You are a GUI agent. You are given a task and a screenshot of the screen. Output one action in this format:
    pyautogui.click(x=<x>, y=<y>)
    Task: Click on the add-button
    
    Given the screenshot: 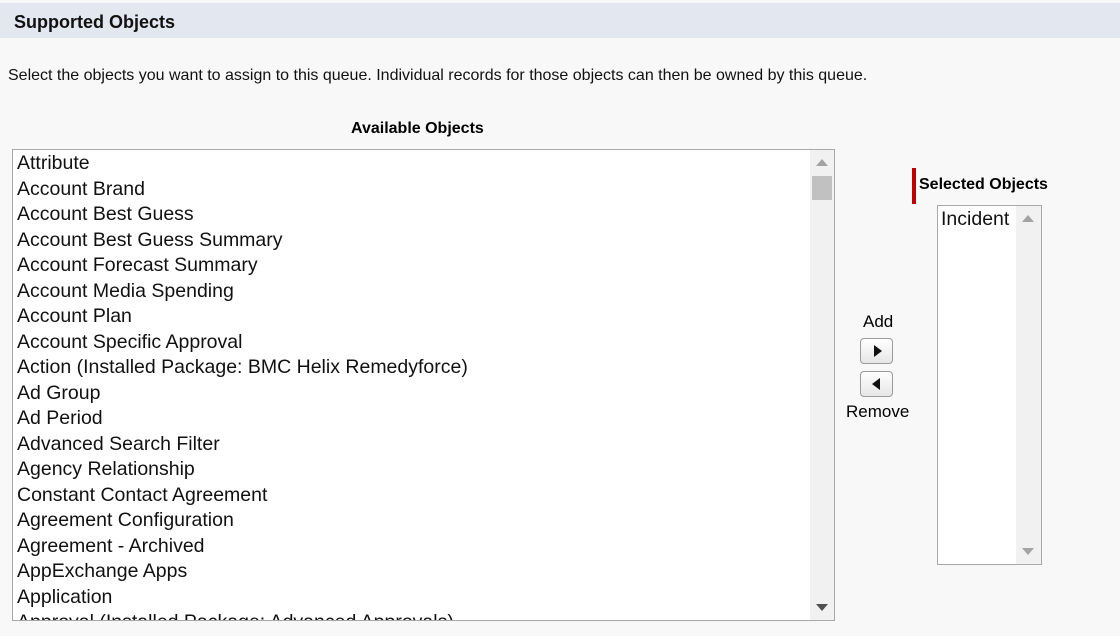 What is the action you would take?
    pyautogui.click(x=876, y=351)
    